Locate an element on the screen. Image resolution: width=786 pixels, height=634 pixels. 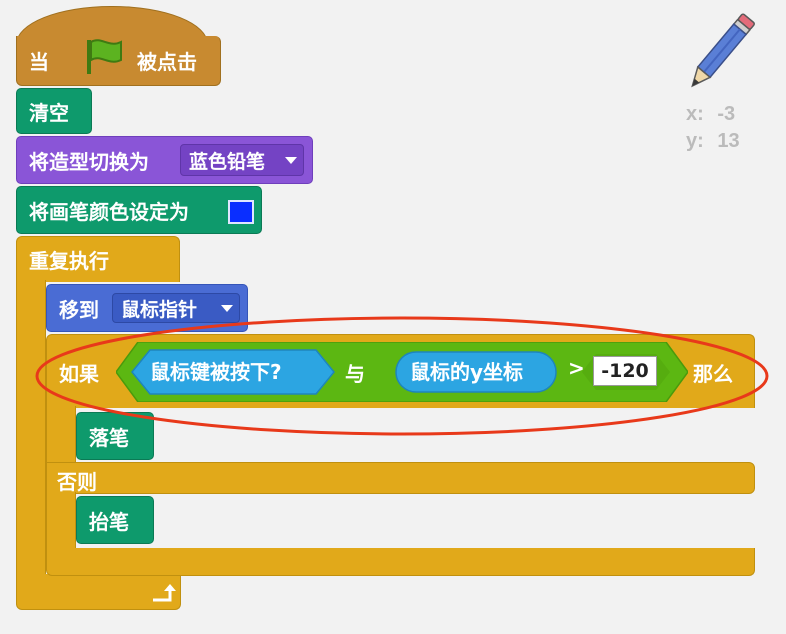
pen-up-block: 抬笔 is located at coordinates (115, 520).